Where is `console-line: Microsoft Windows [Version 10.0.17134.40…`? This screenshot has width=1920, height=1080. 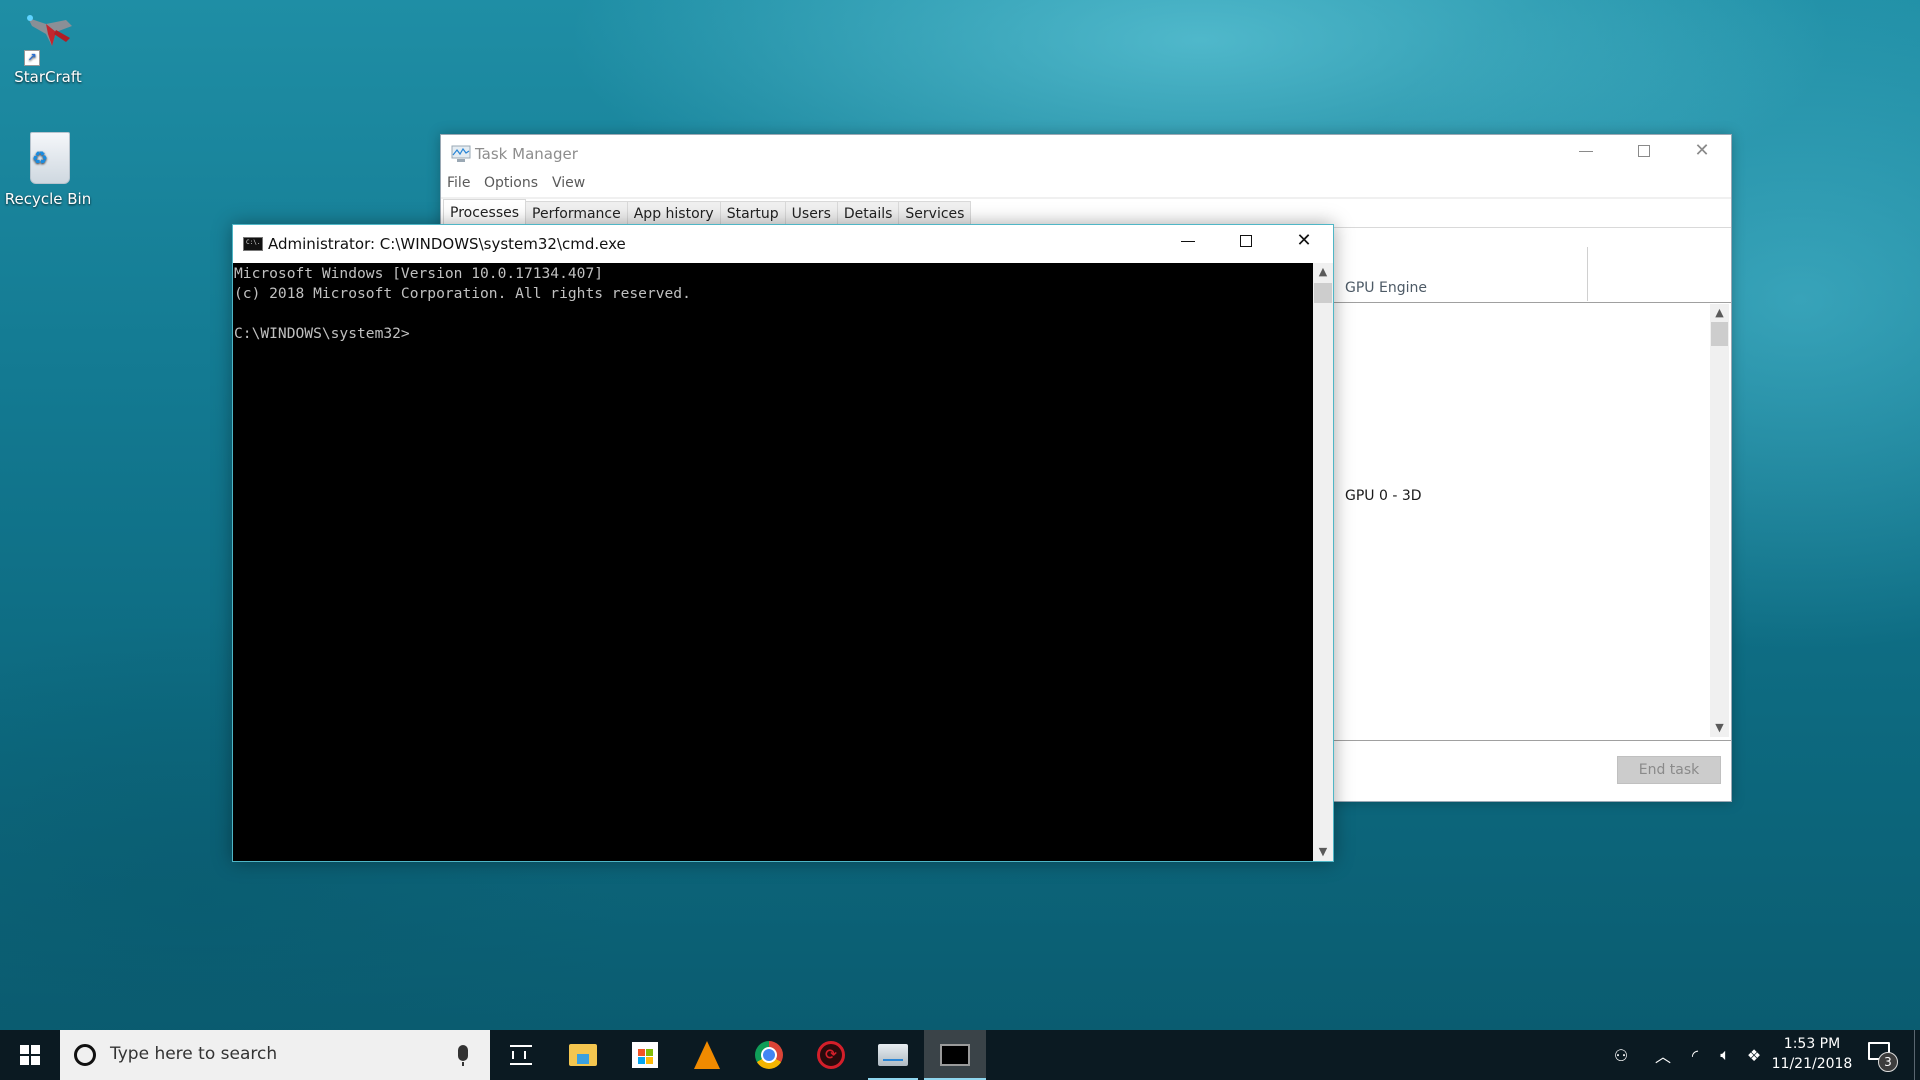 console-line: Microsoft Windows [Version 10.0.17134.40… is located at coordinates (419, 273).